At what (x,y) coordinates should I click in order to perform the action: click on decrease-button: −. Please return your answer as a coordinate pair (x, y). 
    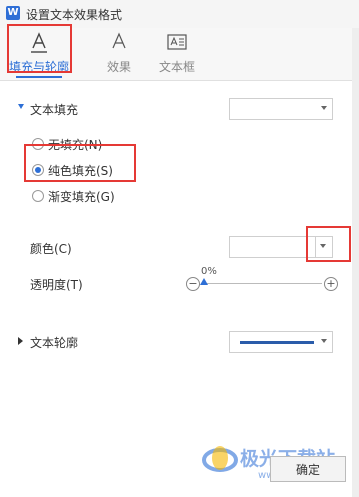
    Looking at the image, I should click on (193, 284).